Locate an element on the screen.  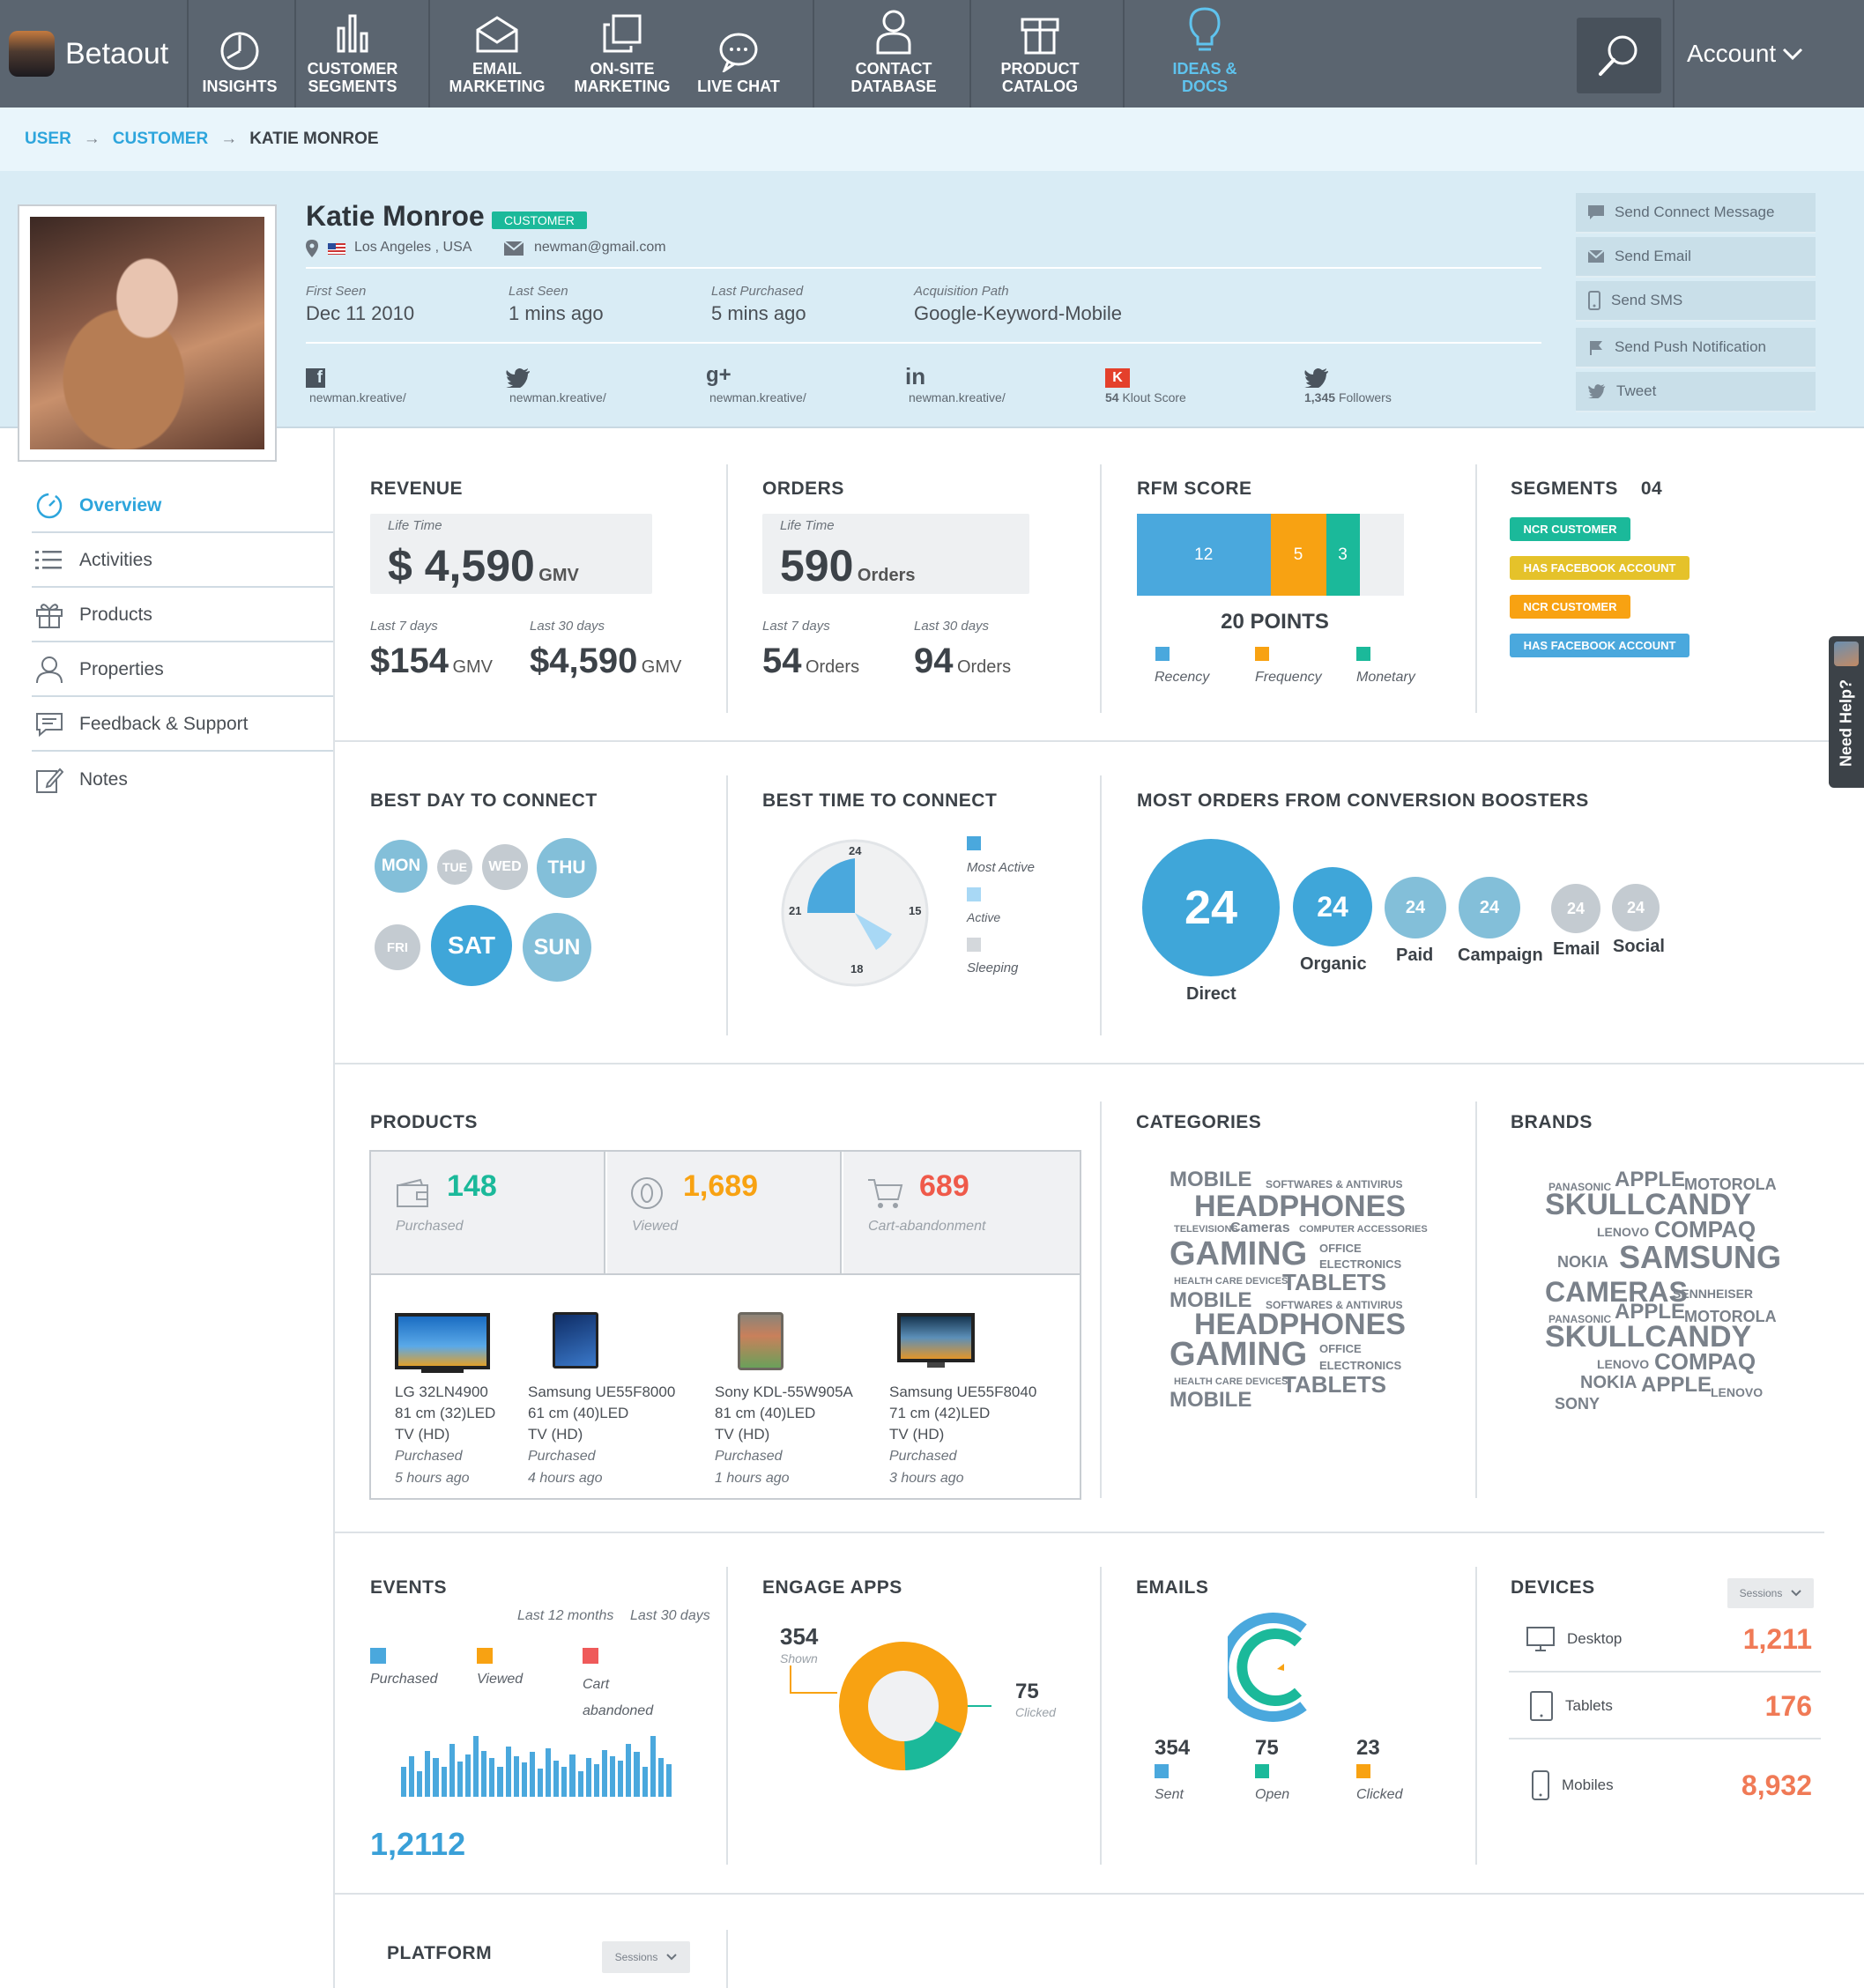
orders-lifetime-unit: Orders is located at coordinates (886, 576).